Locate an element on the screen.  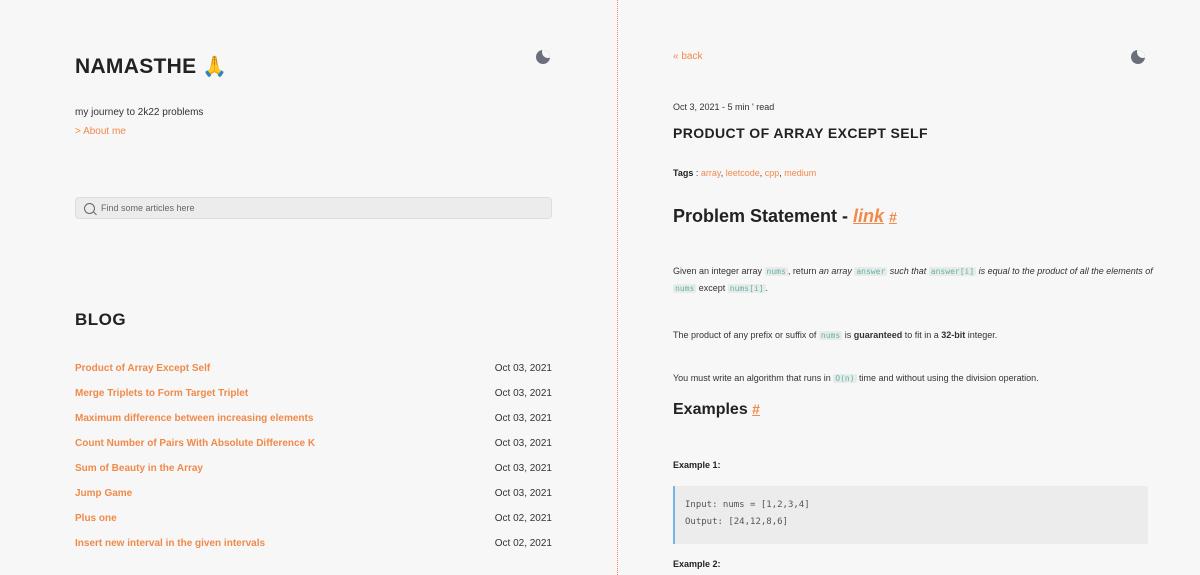
praying-hands-icon: 🙏 is located at coordinates (215, 67).